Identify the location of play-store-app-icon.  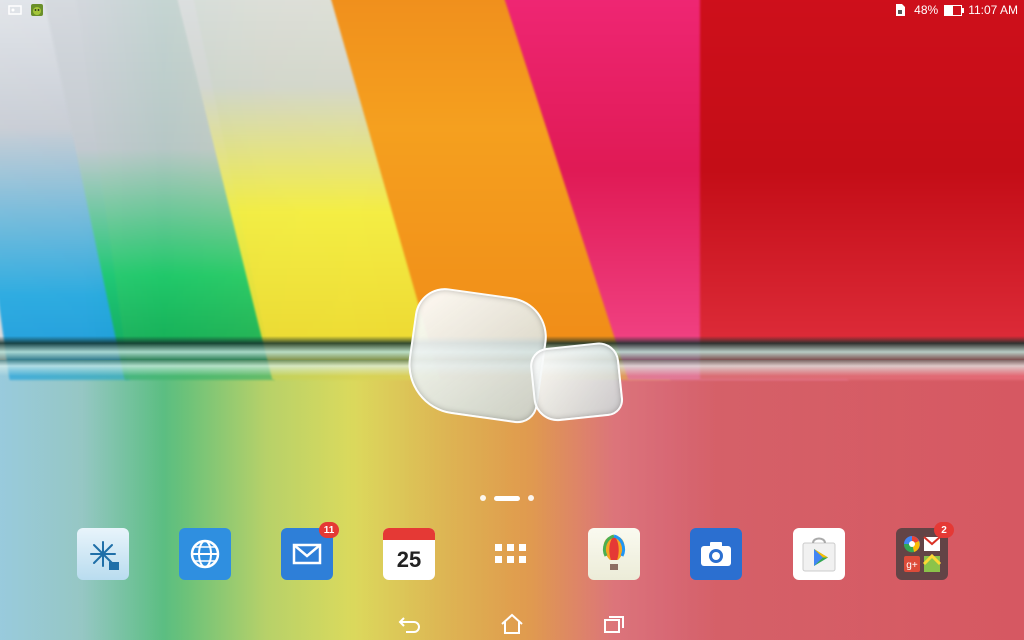
(819, 554).